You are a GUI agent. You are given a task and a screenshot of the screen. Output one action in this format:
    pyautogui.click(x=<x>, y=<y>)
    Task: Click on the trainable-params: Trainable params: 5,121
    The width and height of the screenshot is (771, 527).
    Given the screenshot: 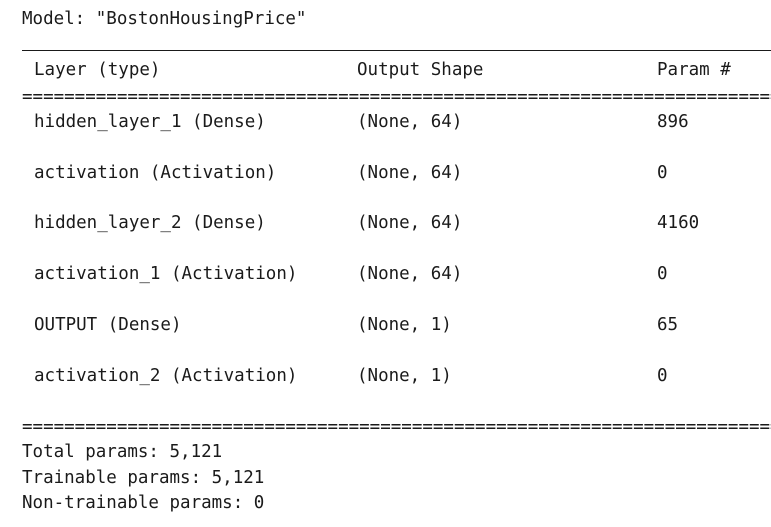 What is the action you would take?
    pyautogui.click(x=143, y=478)
    